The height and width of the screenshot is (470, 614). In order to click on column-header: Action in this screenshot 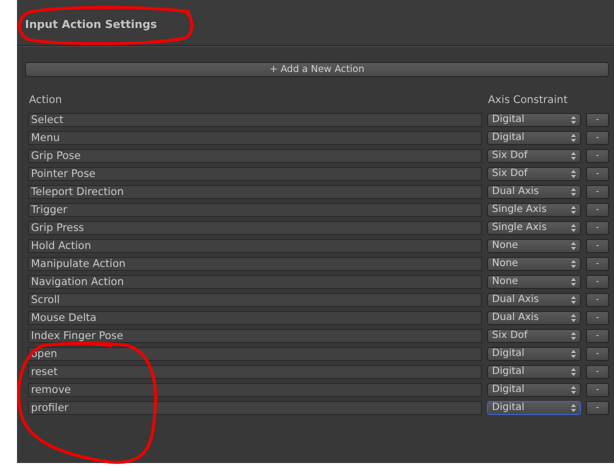, I will do `click(46, 100)`.